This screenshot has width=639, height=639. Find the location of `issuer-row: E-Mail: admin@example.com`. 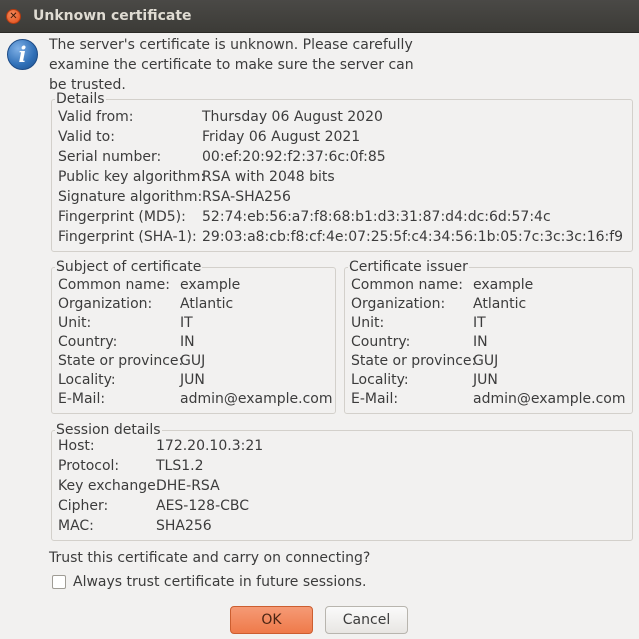

issuer-row: E-Mail: admin@example.com is located at coordinates (491, 399).